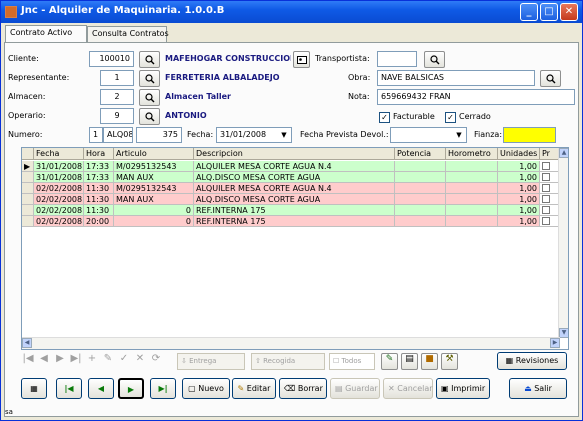 Image resolution: width=583 pixels, height=421 pixels. What do you see at coordinates (149, 116) in the screenshot?
I see `operario-search-button` at bounding box center [149, 116].